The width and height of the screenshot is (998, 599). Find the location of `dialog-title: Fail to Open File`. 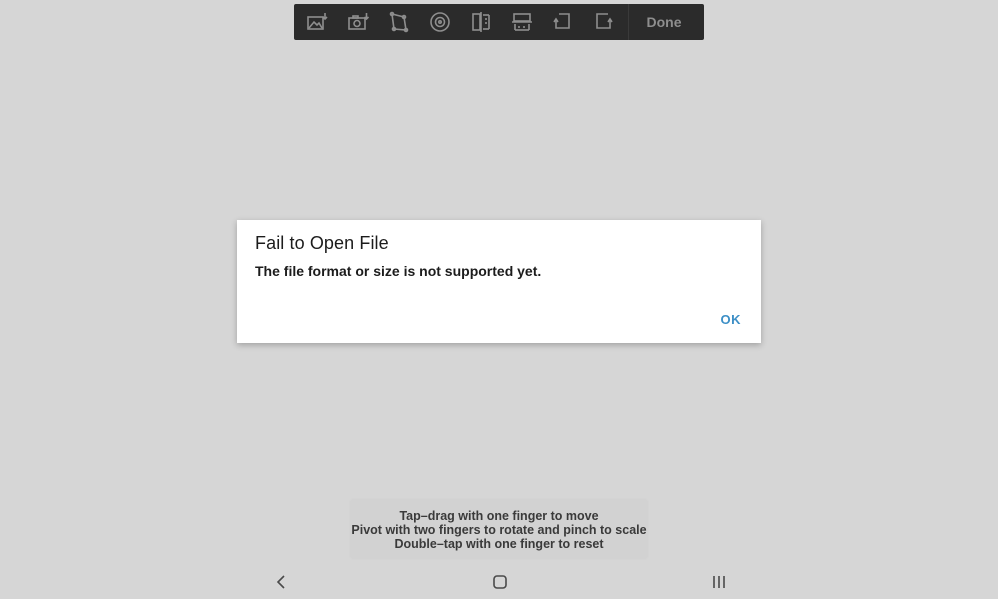

dialog-title: Fail to Open File is located at coordinates (322, 243).